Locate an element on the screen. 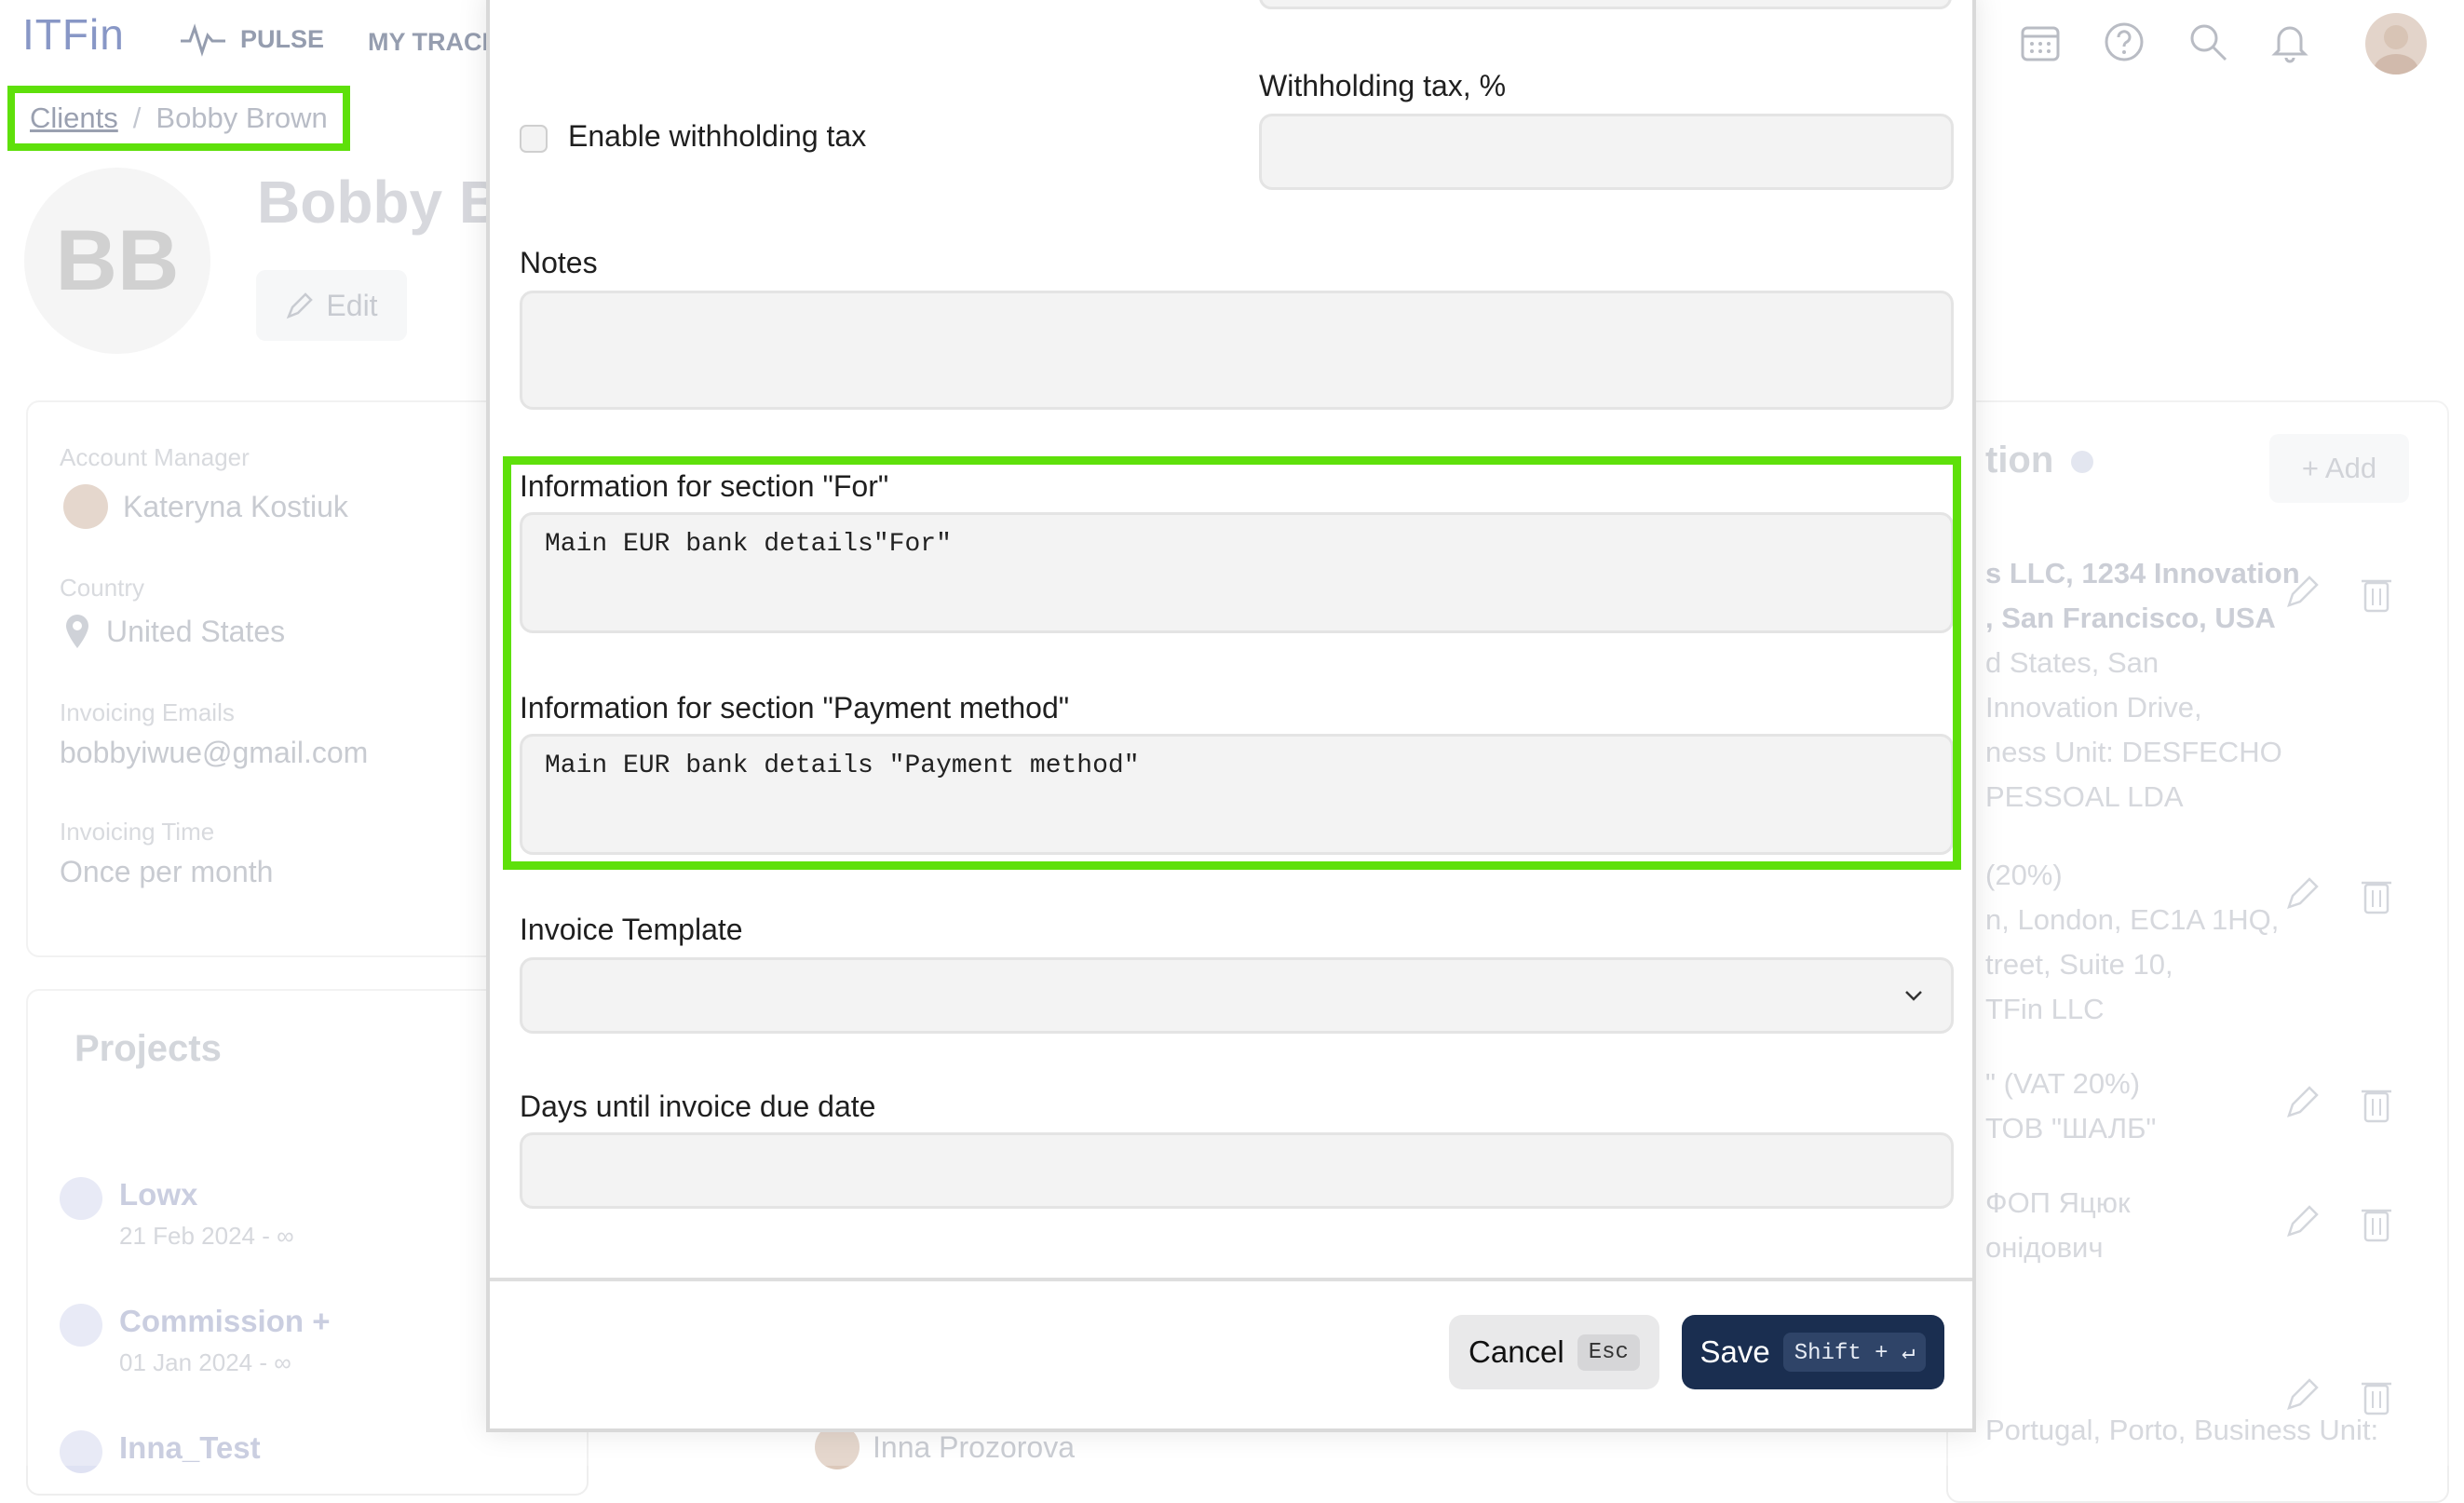 This screenshot has height=1503, width=2464. due-days-label: Days until invoice due date is located at coordinates (698, 1106).